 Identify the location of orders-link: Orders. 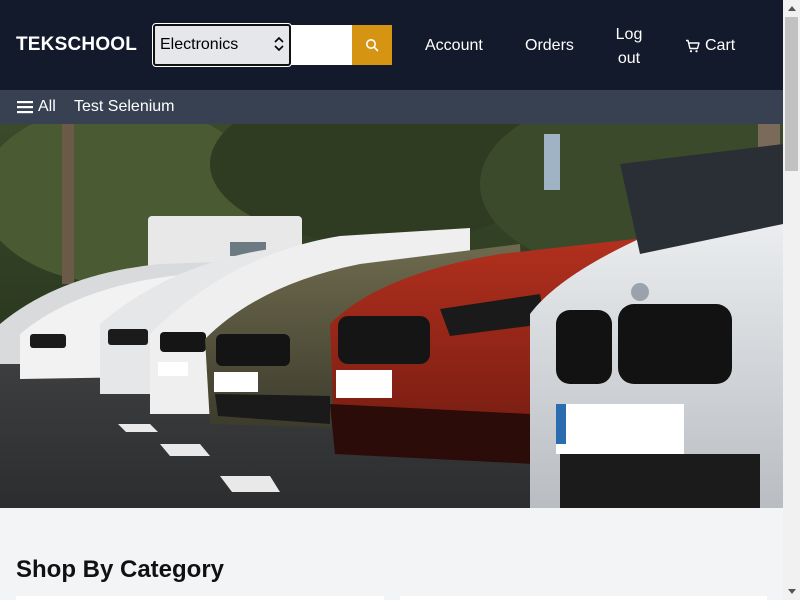
(549, 46).